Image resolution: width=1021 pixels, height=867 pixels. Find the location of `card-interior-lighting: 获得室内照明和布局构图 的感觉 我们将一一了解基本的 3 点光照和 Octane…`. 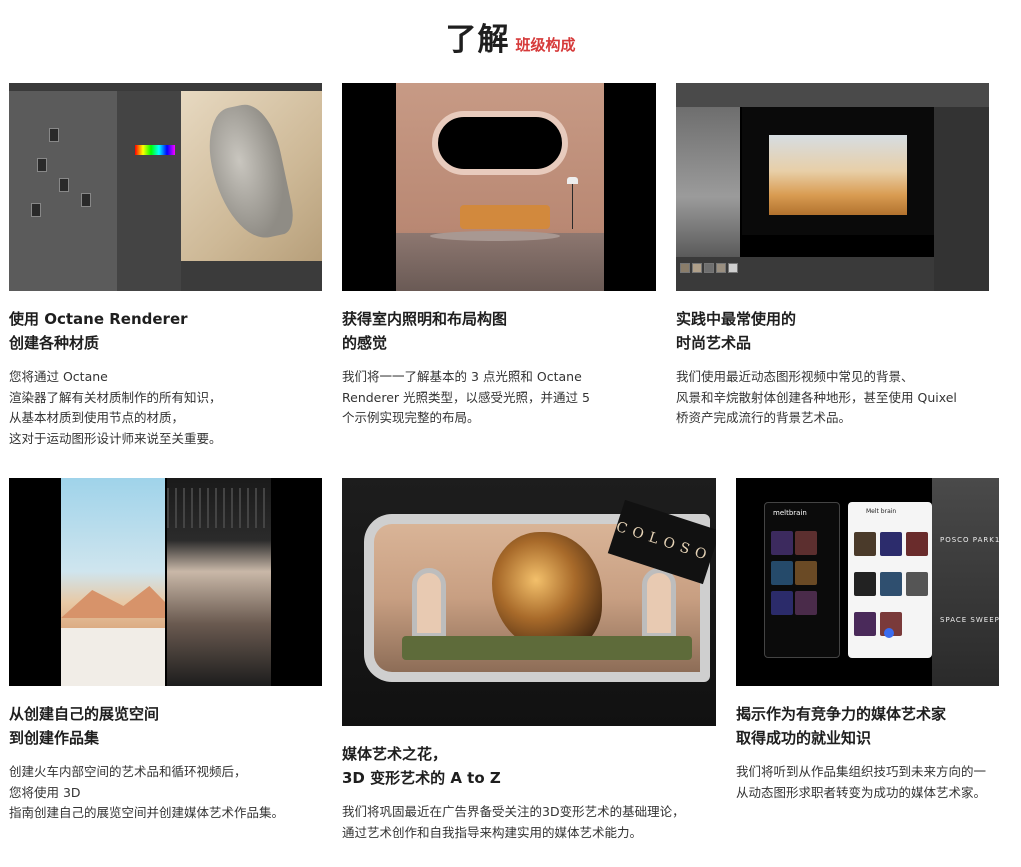

card-interior-lighting: 获得室内照明和布局构图 的感觉 我们将一一了解基本的 3 点光照和 Octane… is located at coordinates (499, 256).